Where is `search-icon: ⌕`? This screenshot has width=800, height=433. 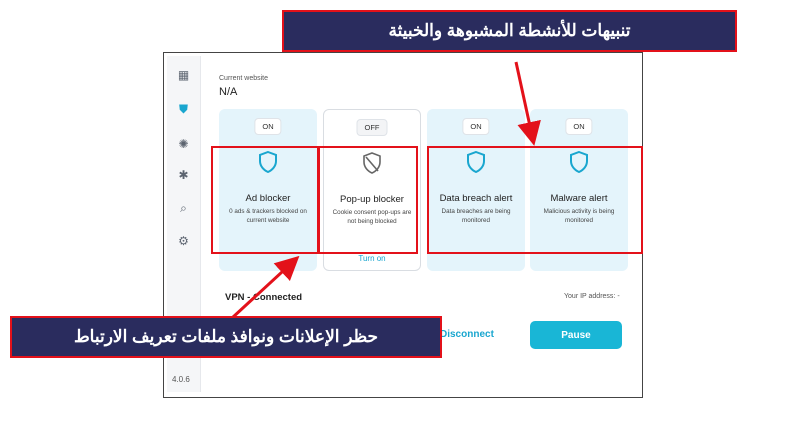 search-icon: ⌕ is located at coordinates (183, 208).